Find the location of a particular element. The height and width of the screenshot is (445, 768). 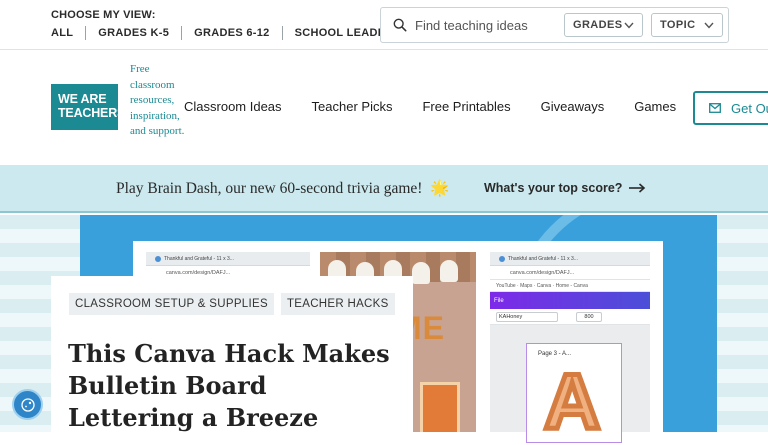

site-logo: WE ARE TEACHERS is located at coordinates (88, 107).